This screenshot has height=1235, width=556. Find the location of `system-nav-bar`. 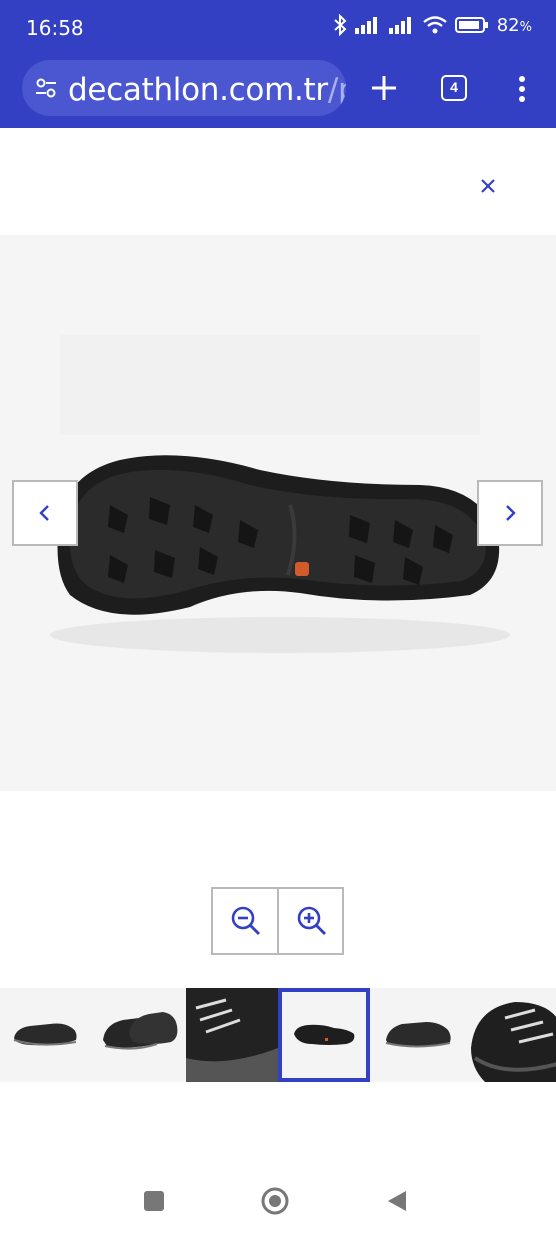

system-nav-bar is located at coordinates (278, 1197).